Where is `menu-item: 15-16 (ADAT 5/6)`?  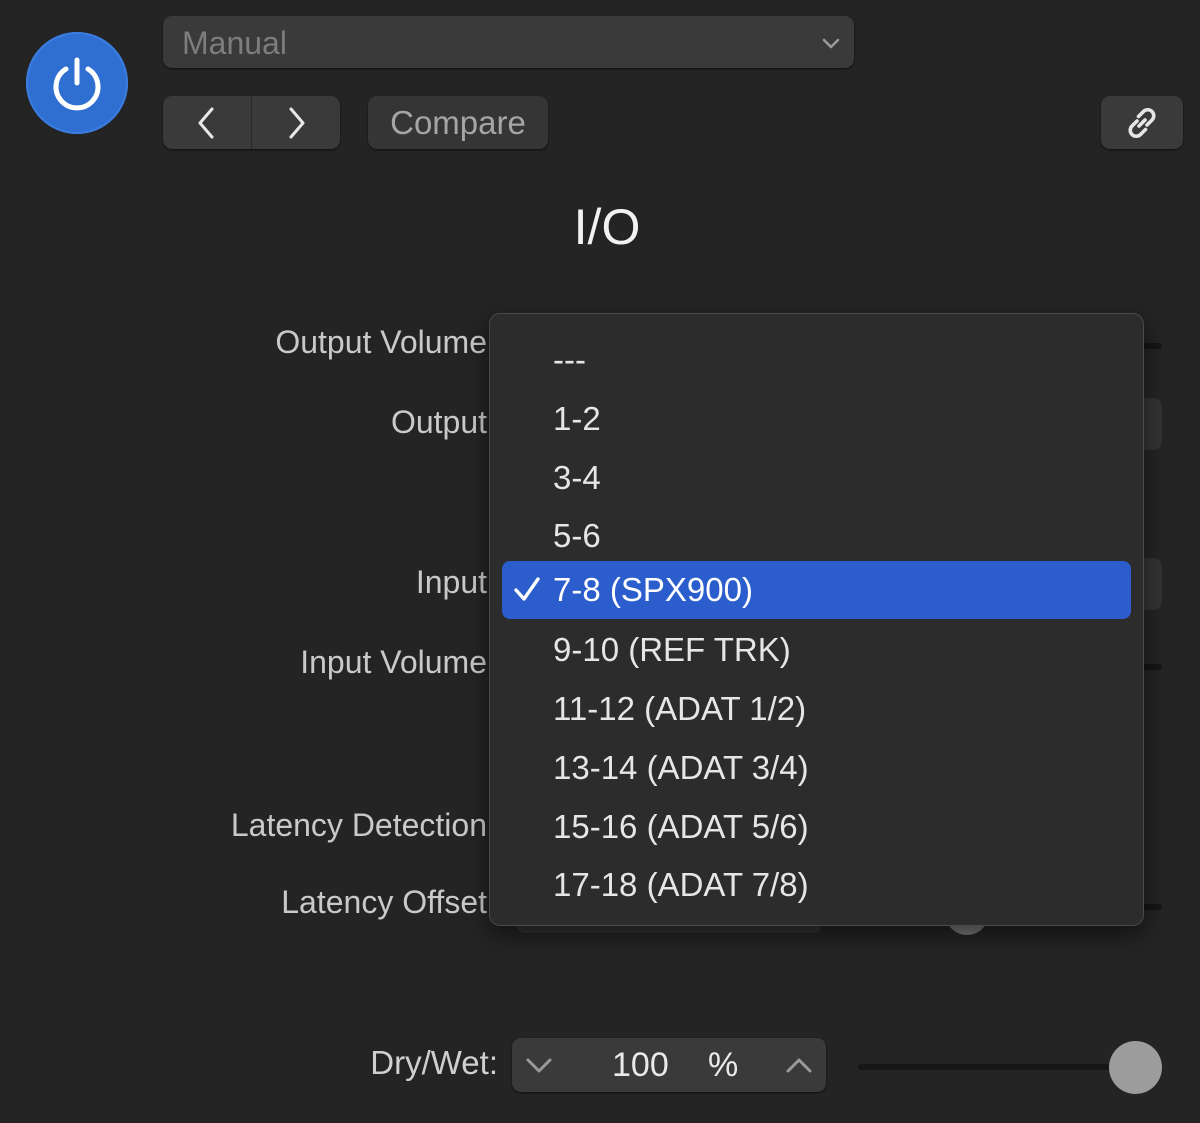
menu-item: 15-16 (ADAT 5/6) is located at coordinates (816, 827).